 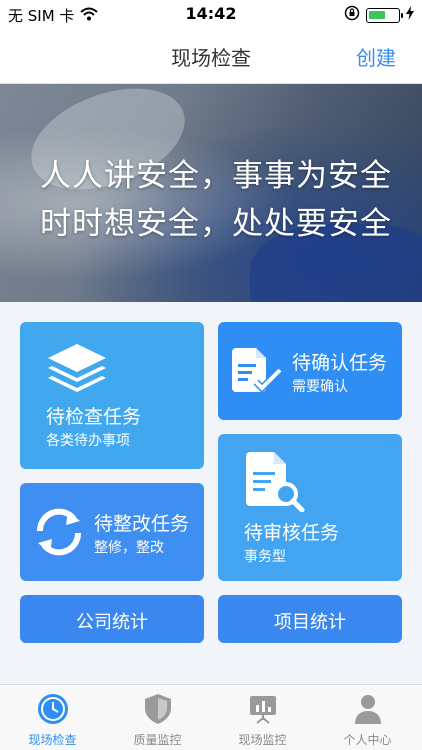 What do you see at coordinates (59, 534) in the screenshot?
I see `refresh-icon` at bounding box center [59, 534].